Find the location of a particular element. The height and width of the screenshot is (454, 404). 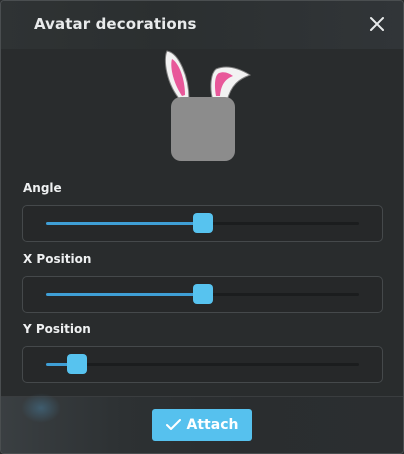

x-position-slider-thumb is located at coordinates (202, 294).